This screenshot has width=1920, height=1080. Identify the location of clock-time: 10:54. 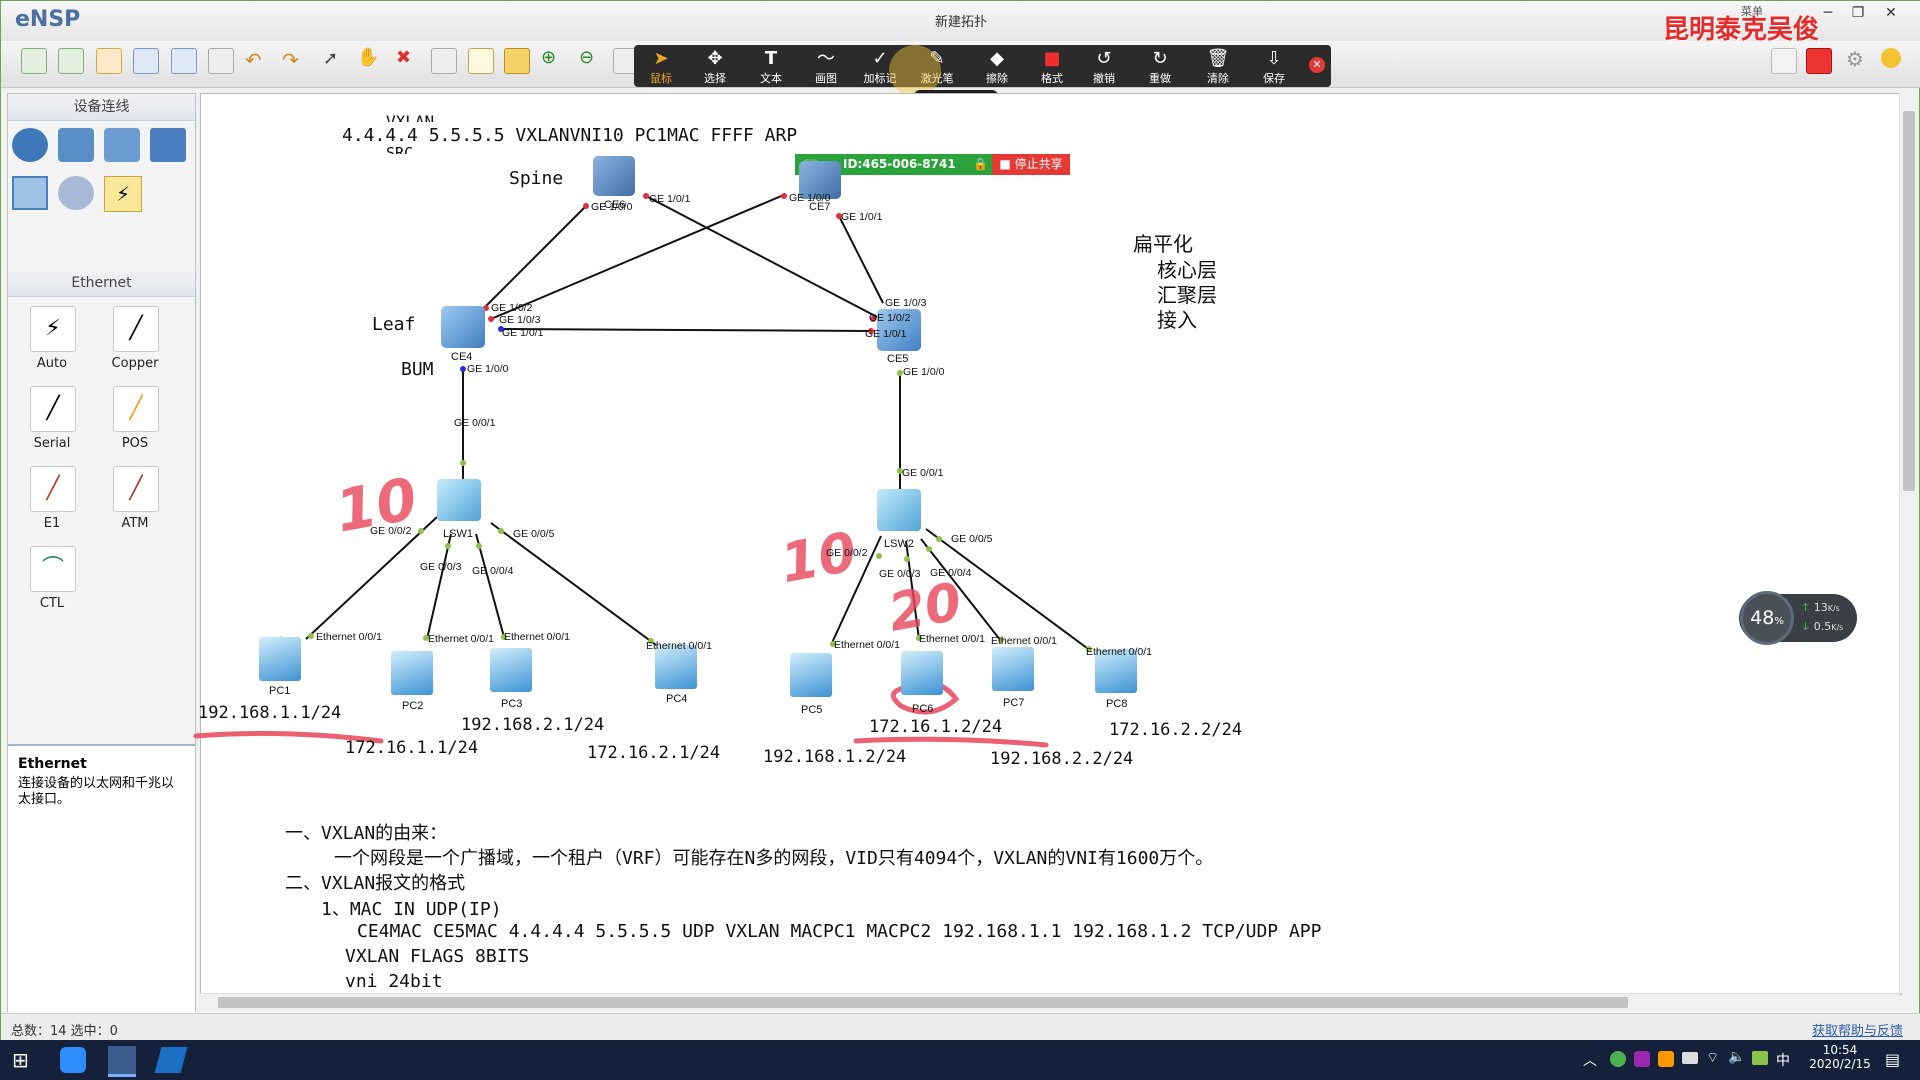
(1840, 1050).